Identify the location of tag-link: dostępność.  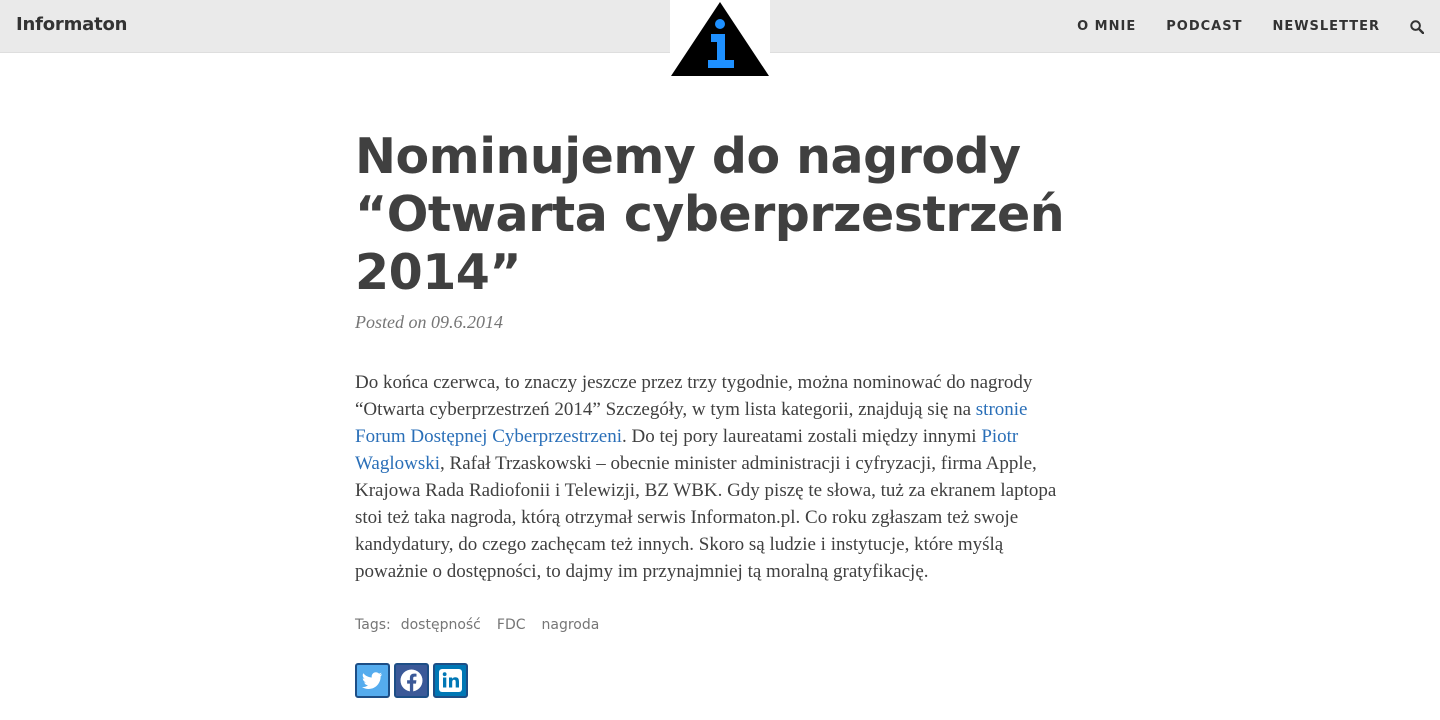
(441, 625).